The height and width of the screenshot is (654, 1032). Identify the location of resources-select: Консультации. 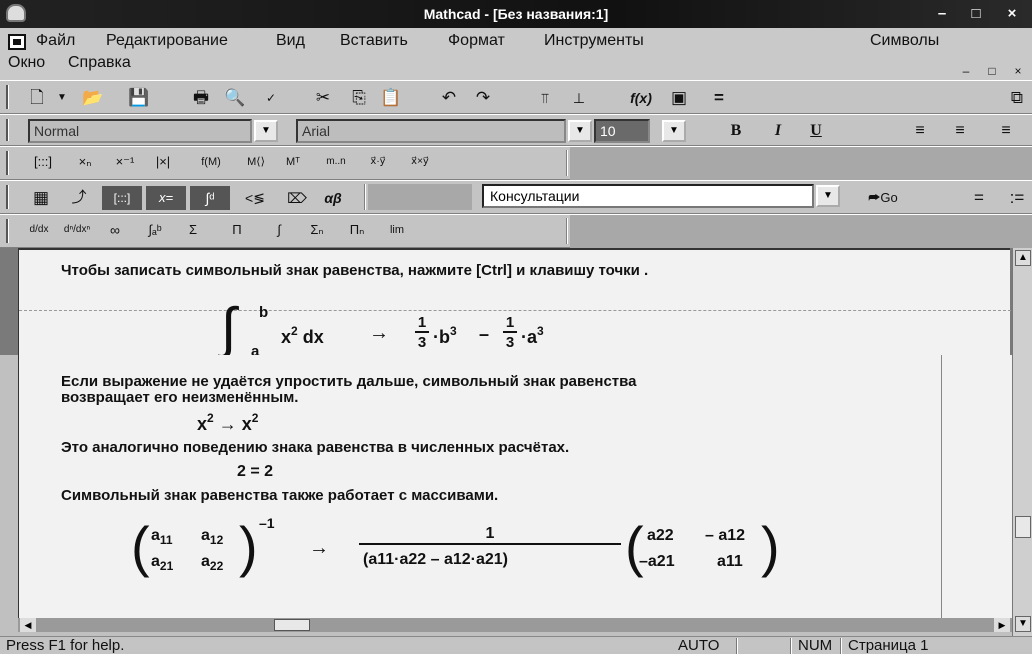
(648, 196).